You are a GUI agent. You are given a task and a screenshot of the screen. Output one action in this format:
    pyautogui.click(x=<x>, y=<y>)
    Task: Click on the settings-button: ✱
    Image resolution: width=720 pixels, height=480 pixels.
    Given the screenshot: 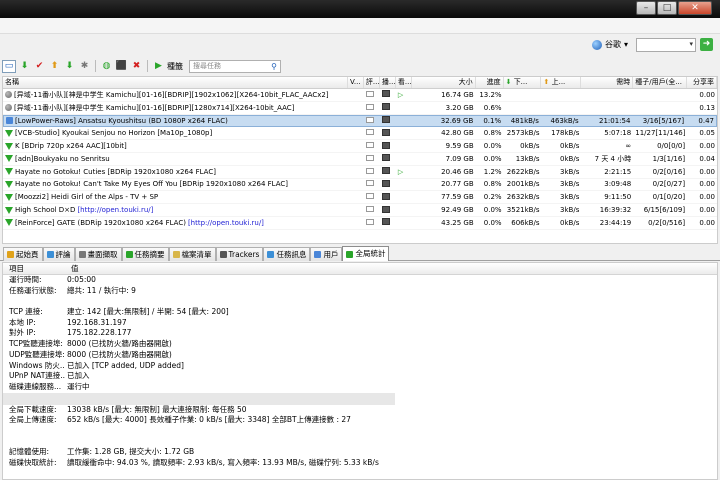 What is the action you would take?
    pyautogui.click(x=84, y=66)
    